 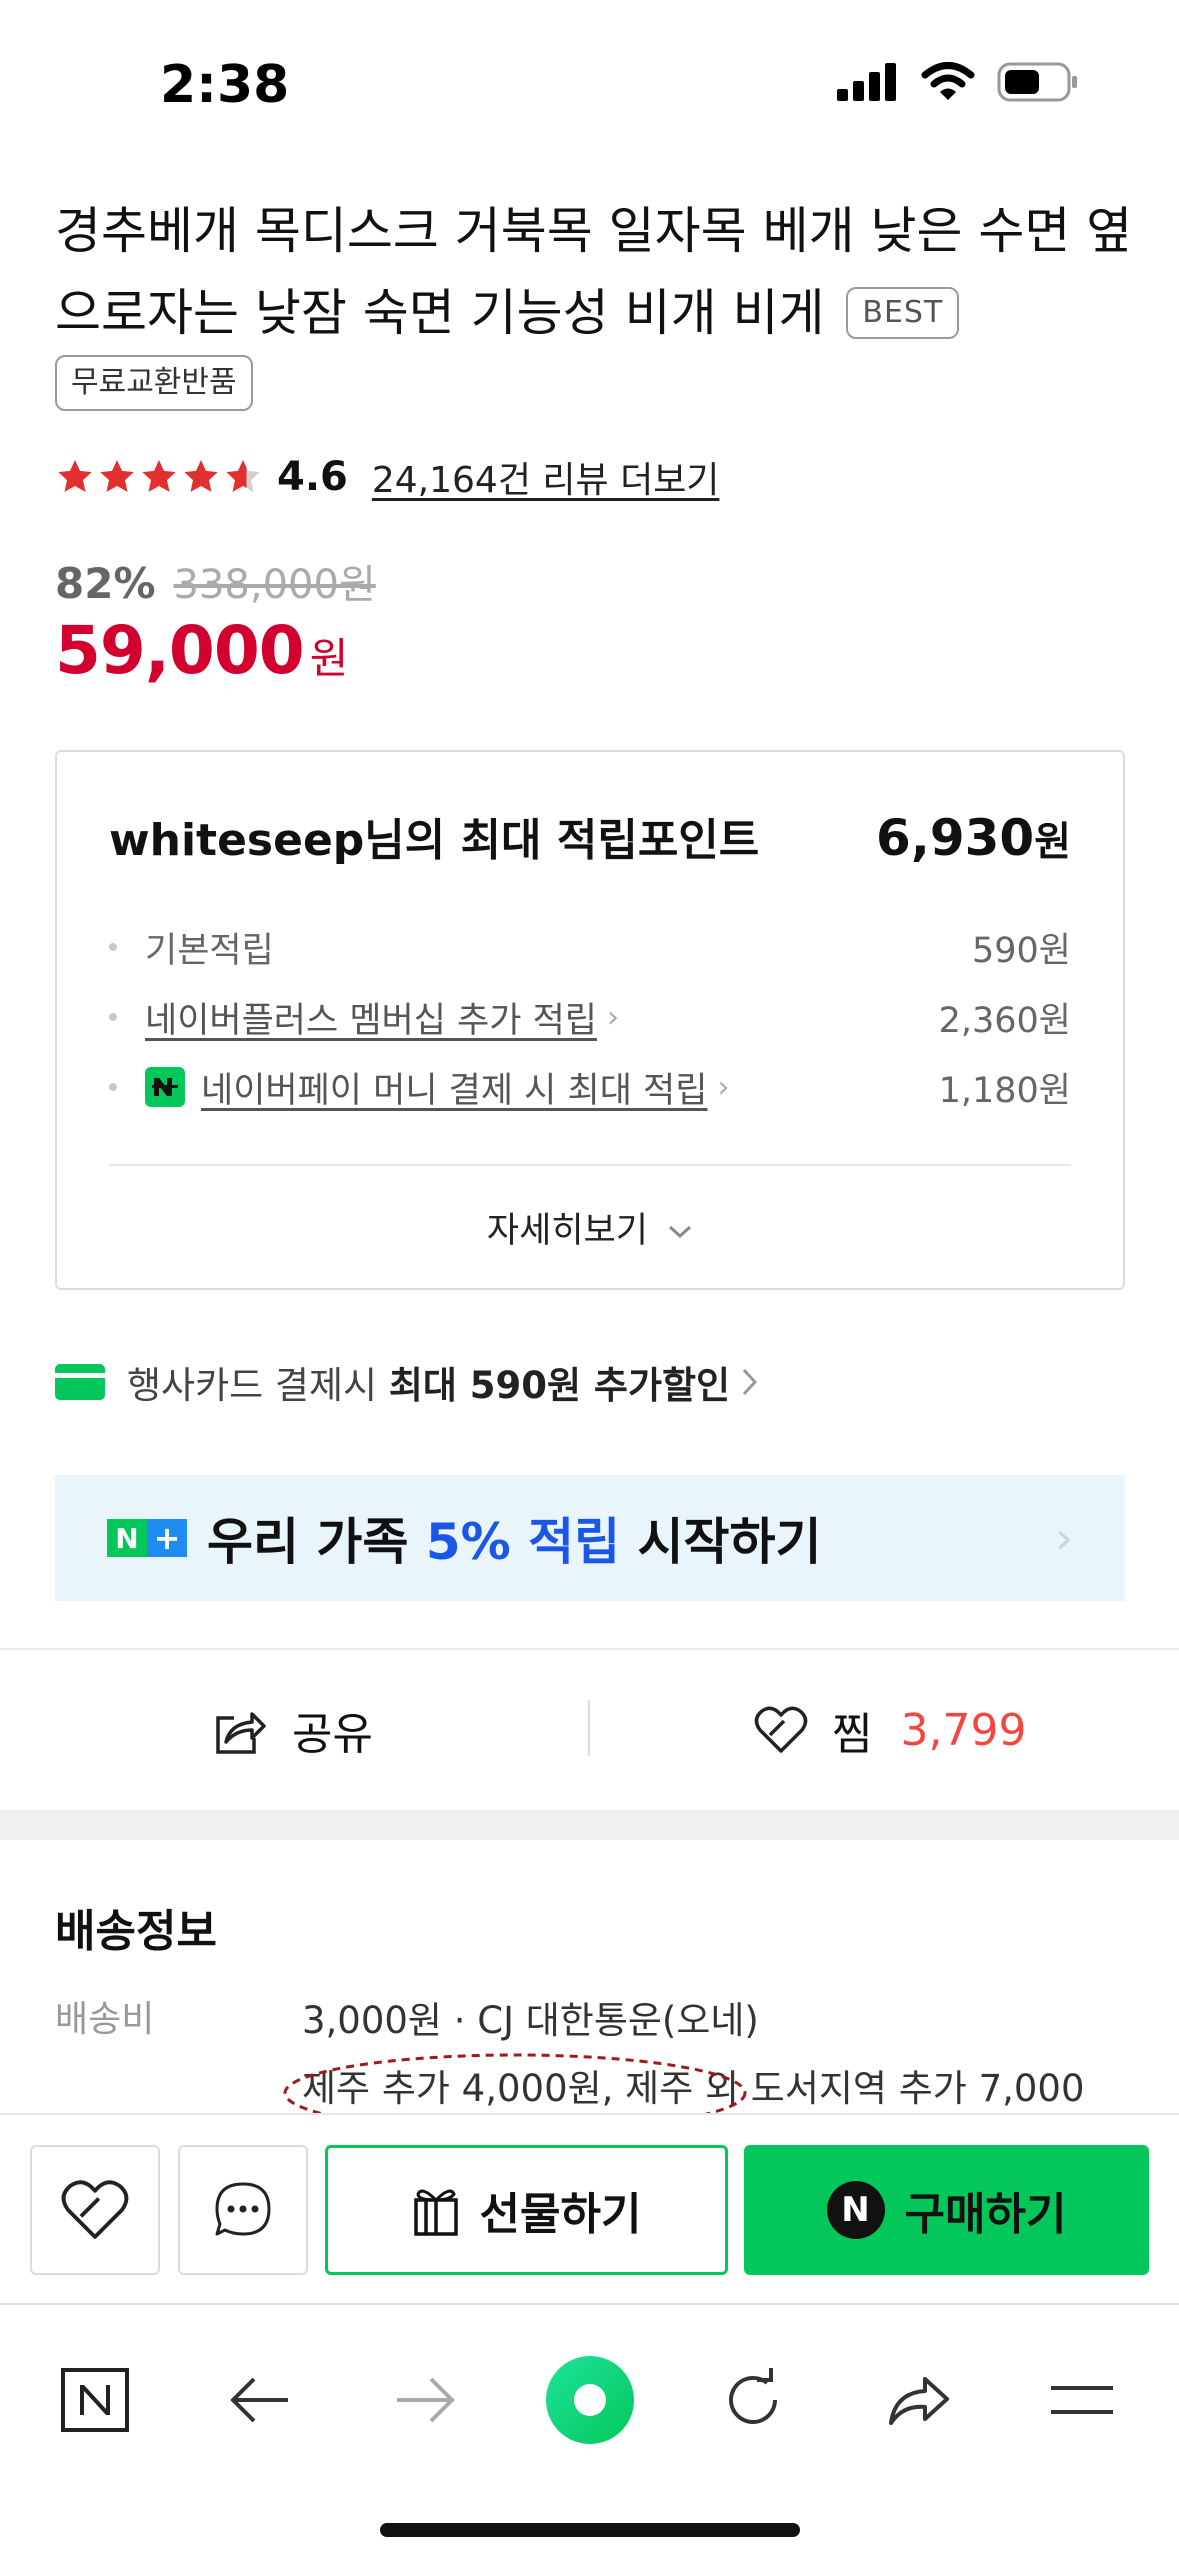 I want to click on points-title: whiteseep님의 최대 적립포인트, so click(x=434, y=840).